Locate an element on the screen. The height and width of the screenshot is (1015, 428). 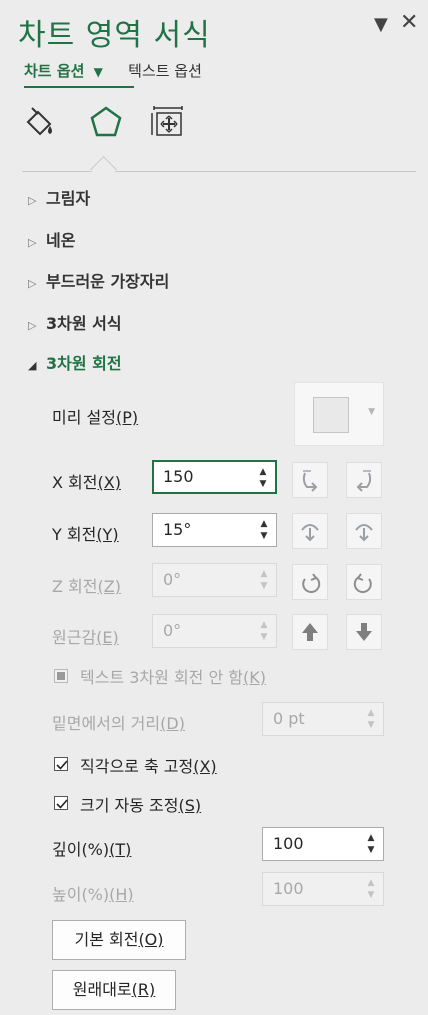
section-glow: ▷ 네온 is located at coordinates (51, 239).